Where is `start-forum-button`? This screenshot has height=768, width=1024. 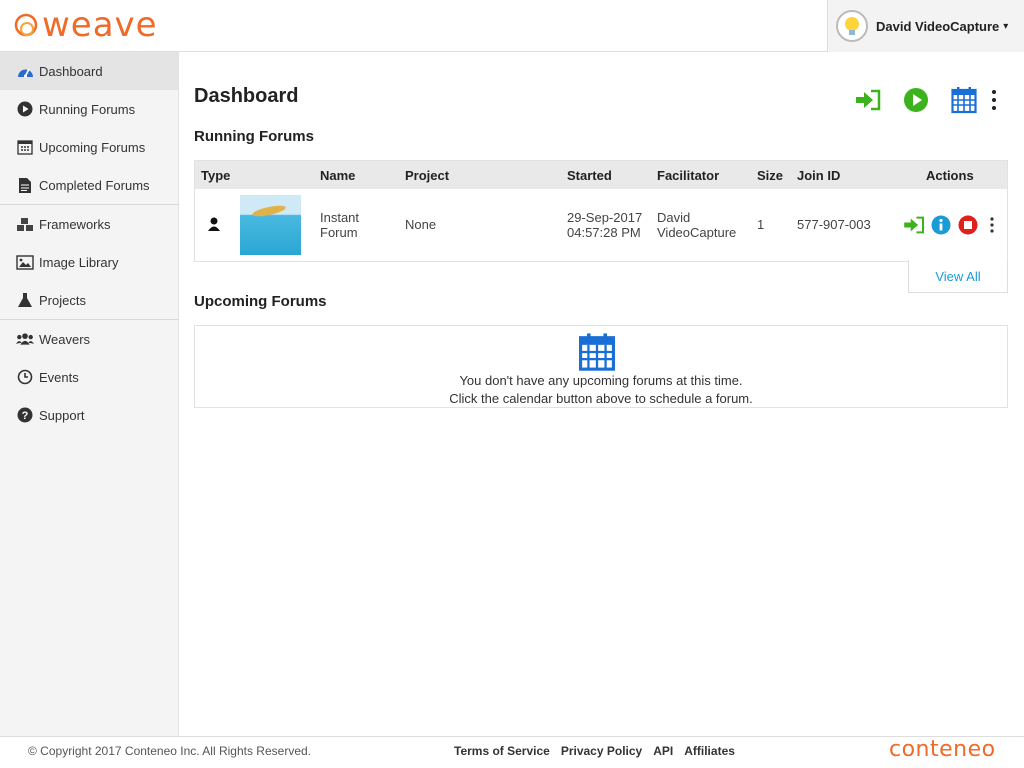
start-forum-button is located at coordinates (916, 100).